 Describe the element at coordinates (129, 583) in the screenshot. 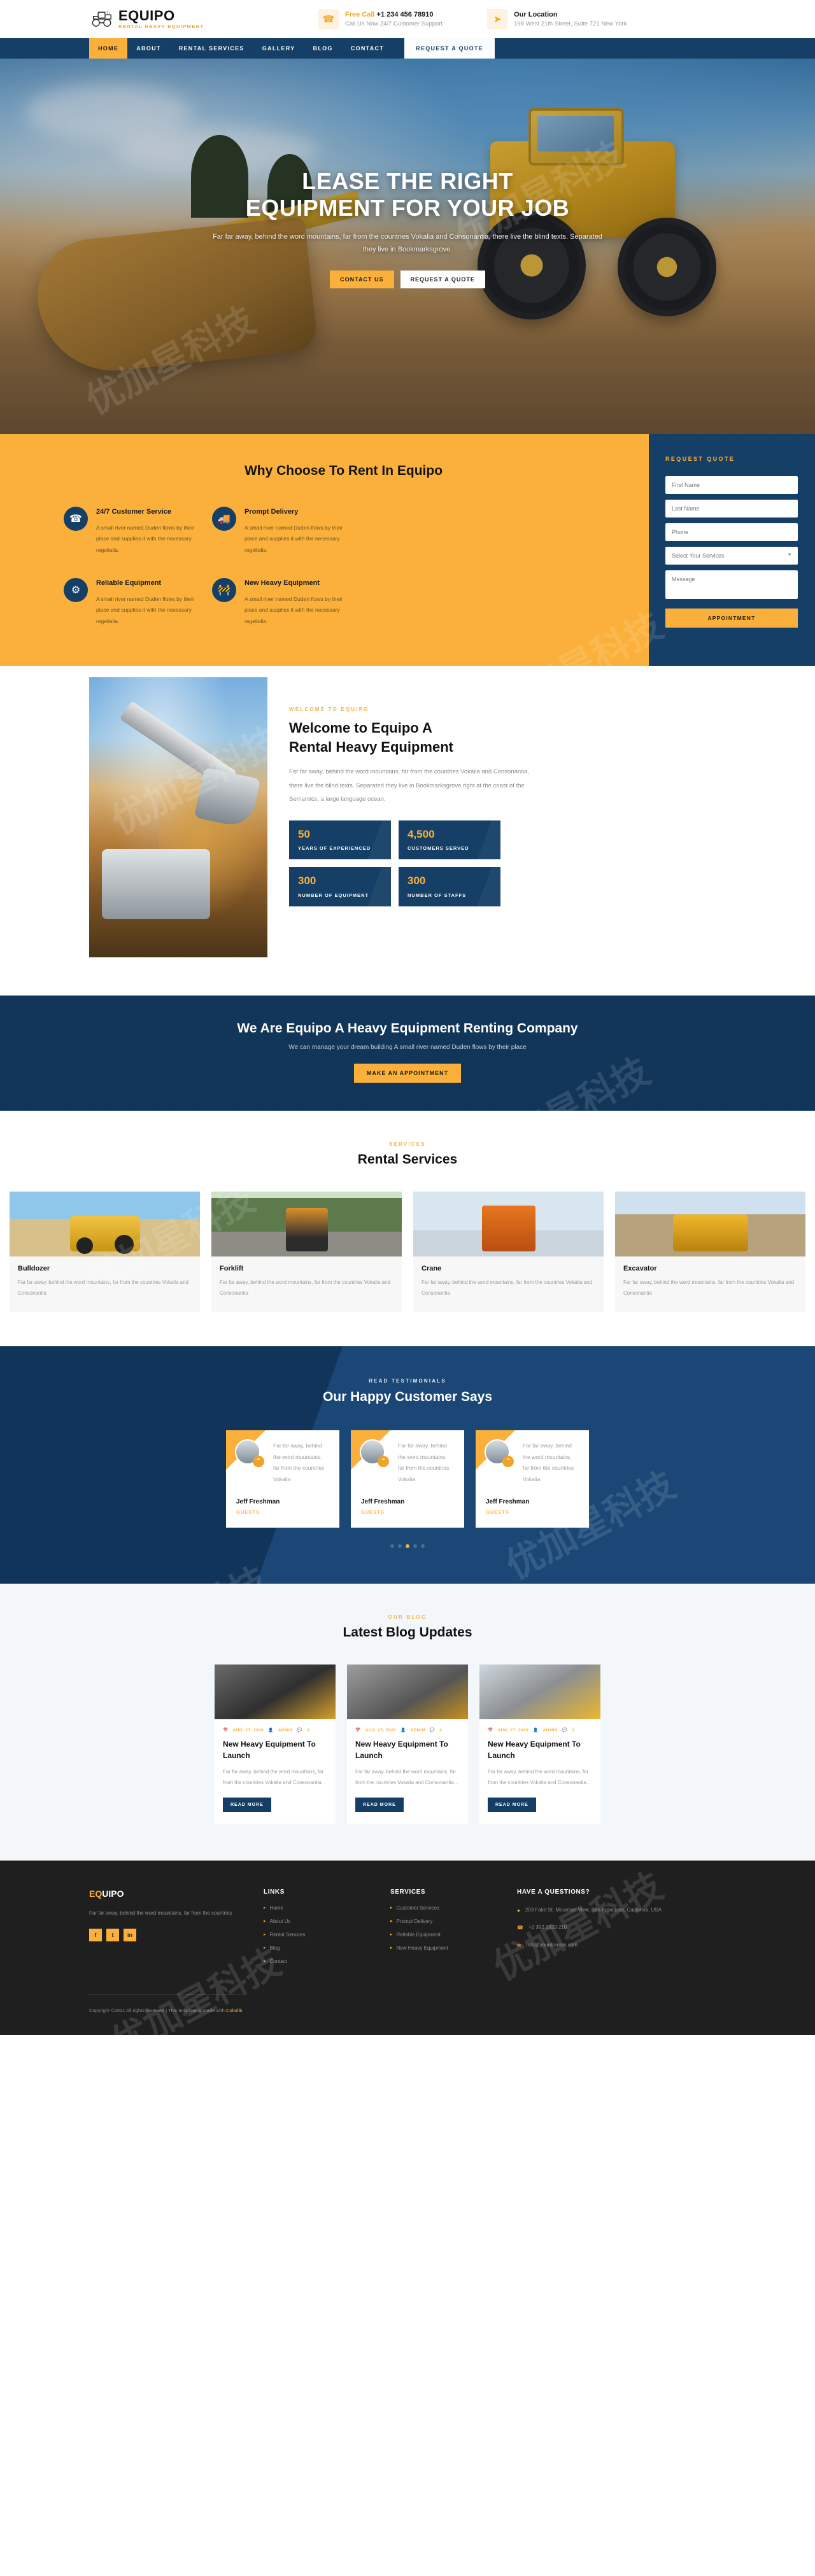

I see `why-item-title: Reliable Equipment` at that location.